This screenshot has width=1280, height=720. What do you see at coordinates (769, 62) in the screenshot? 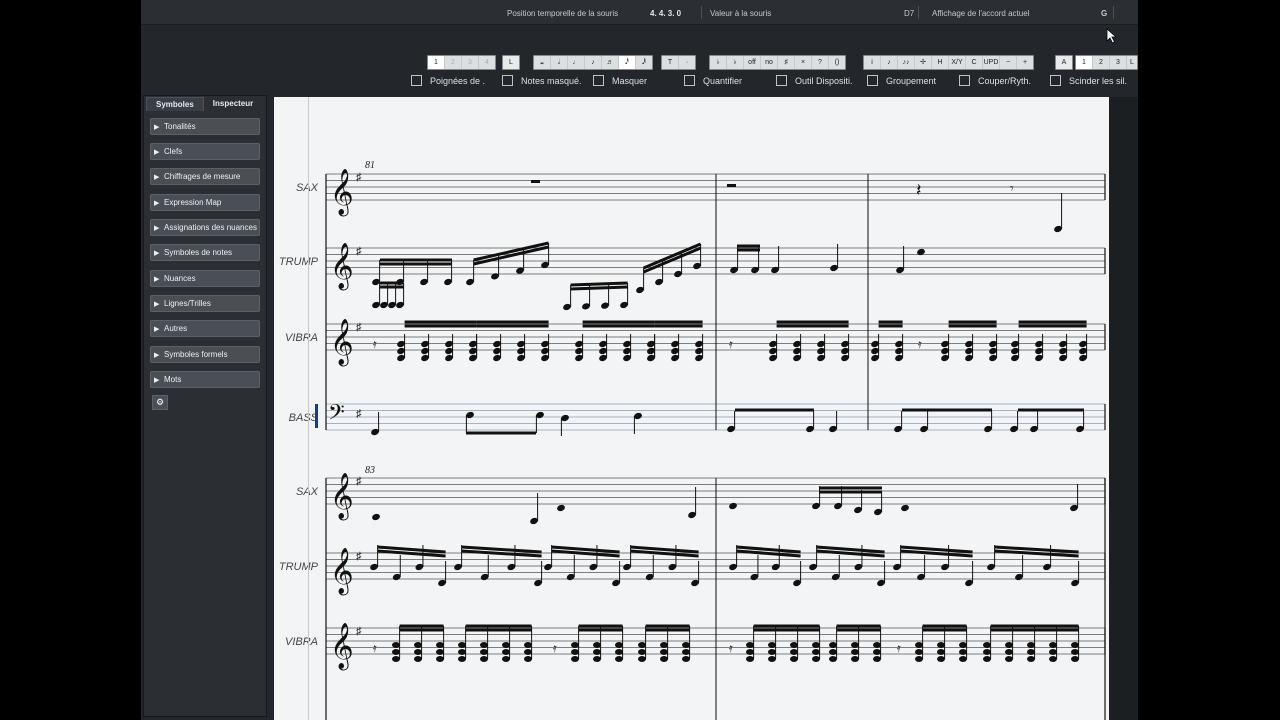
I see `no-button: no` at bounding box center [769, 62].